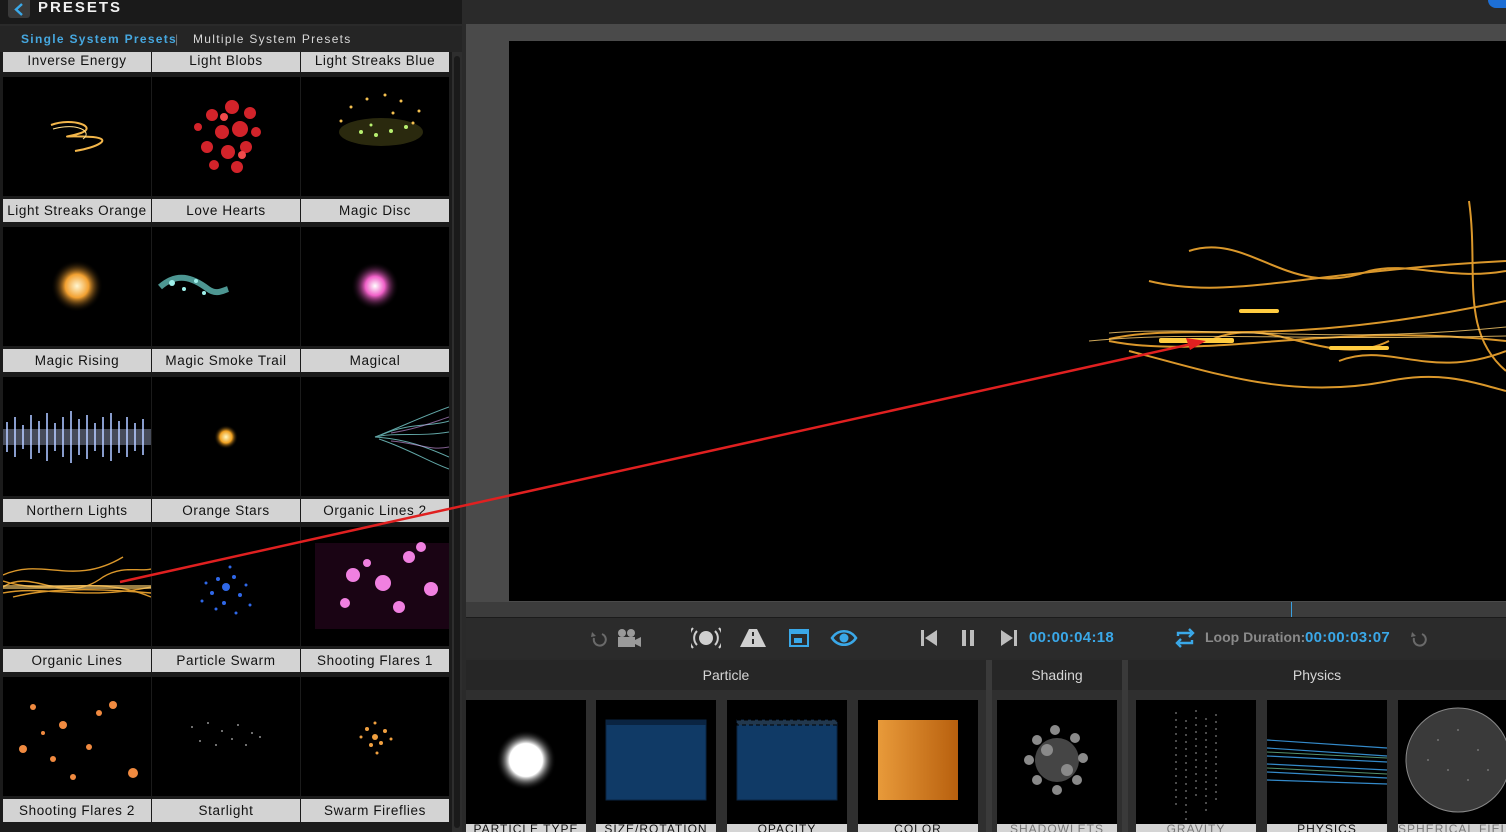 The height and width of the screenshot is (832, 1506). I want to click on preset-label: Light Streaks Blue, so click(375, 62).